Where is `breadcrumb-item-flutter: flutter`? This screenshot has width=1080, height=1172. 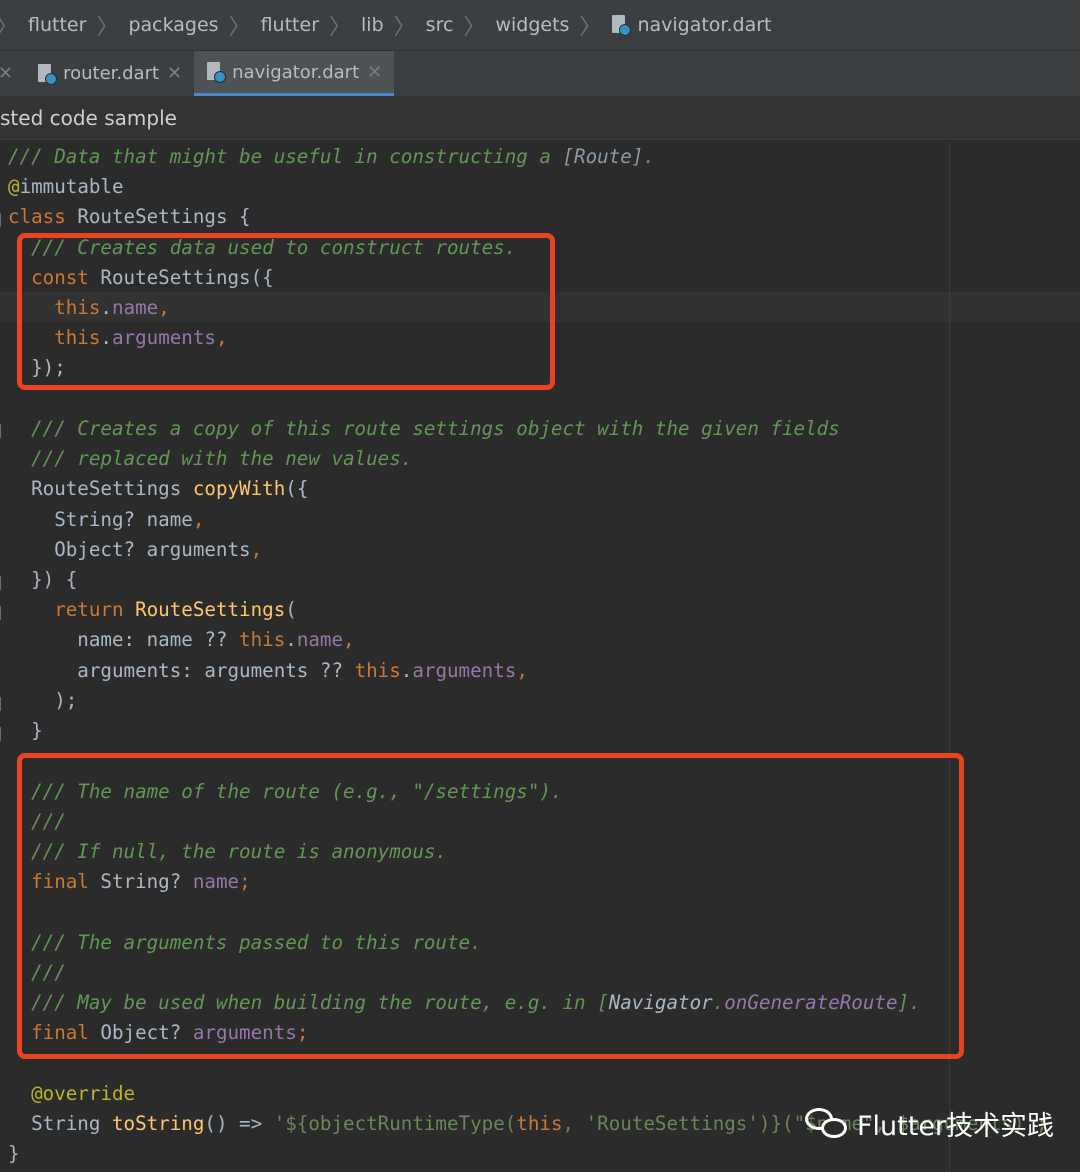
breadcrumb-item-flutter: flutter is located at coordinates (57, 25).